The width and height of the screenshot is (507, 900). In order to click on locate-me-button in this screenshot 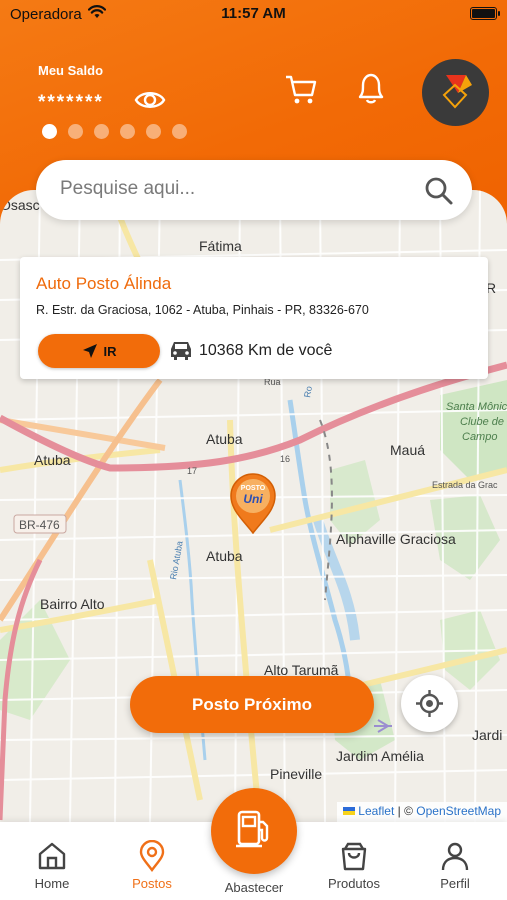, I will do `click(429, 703)`.